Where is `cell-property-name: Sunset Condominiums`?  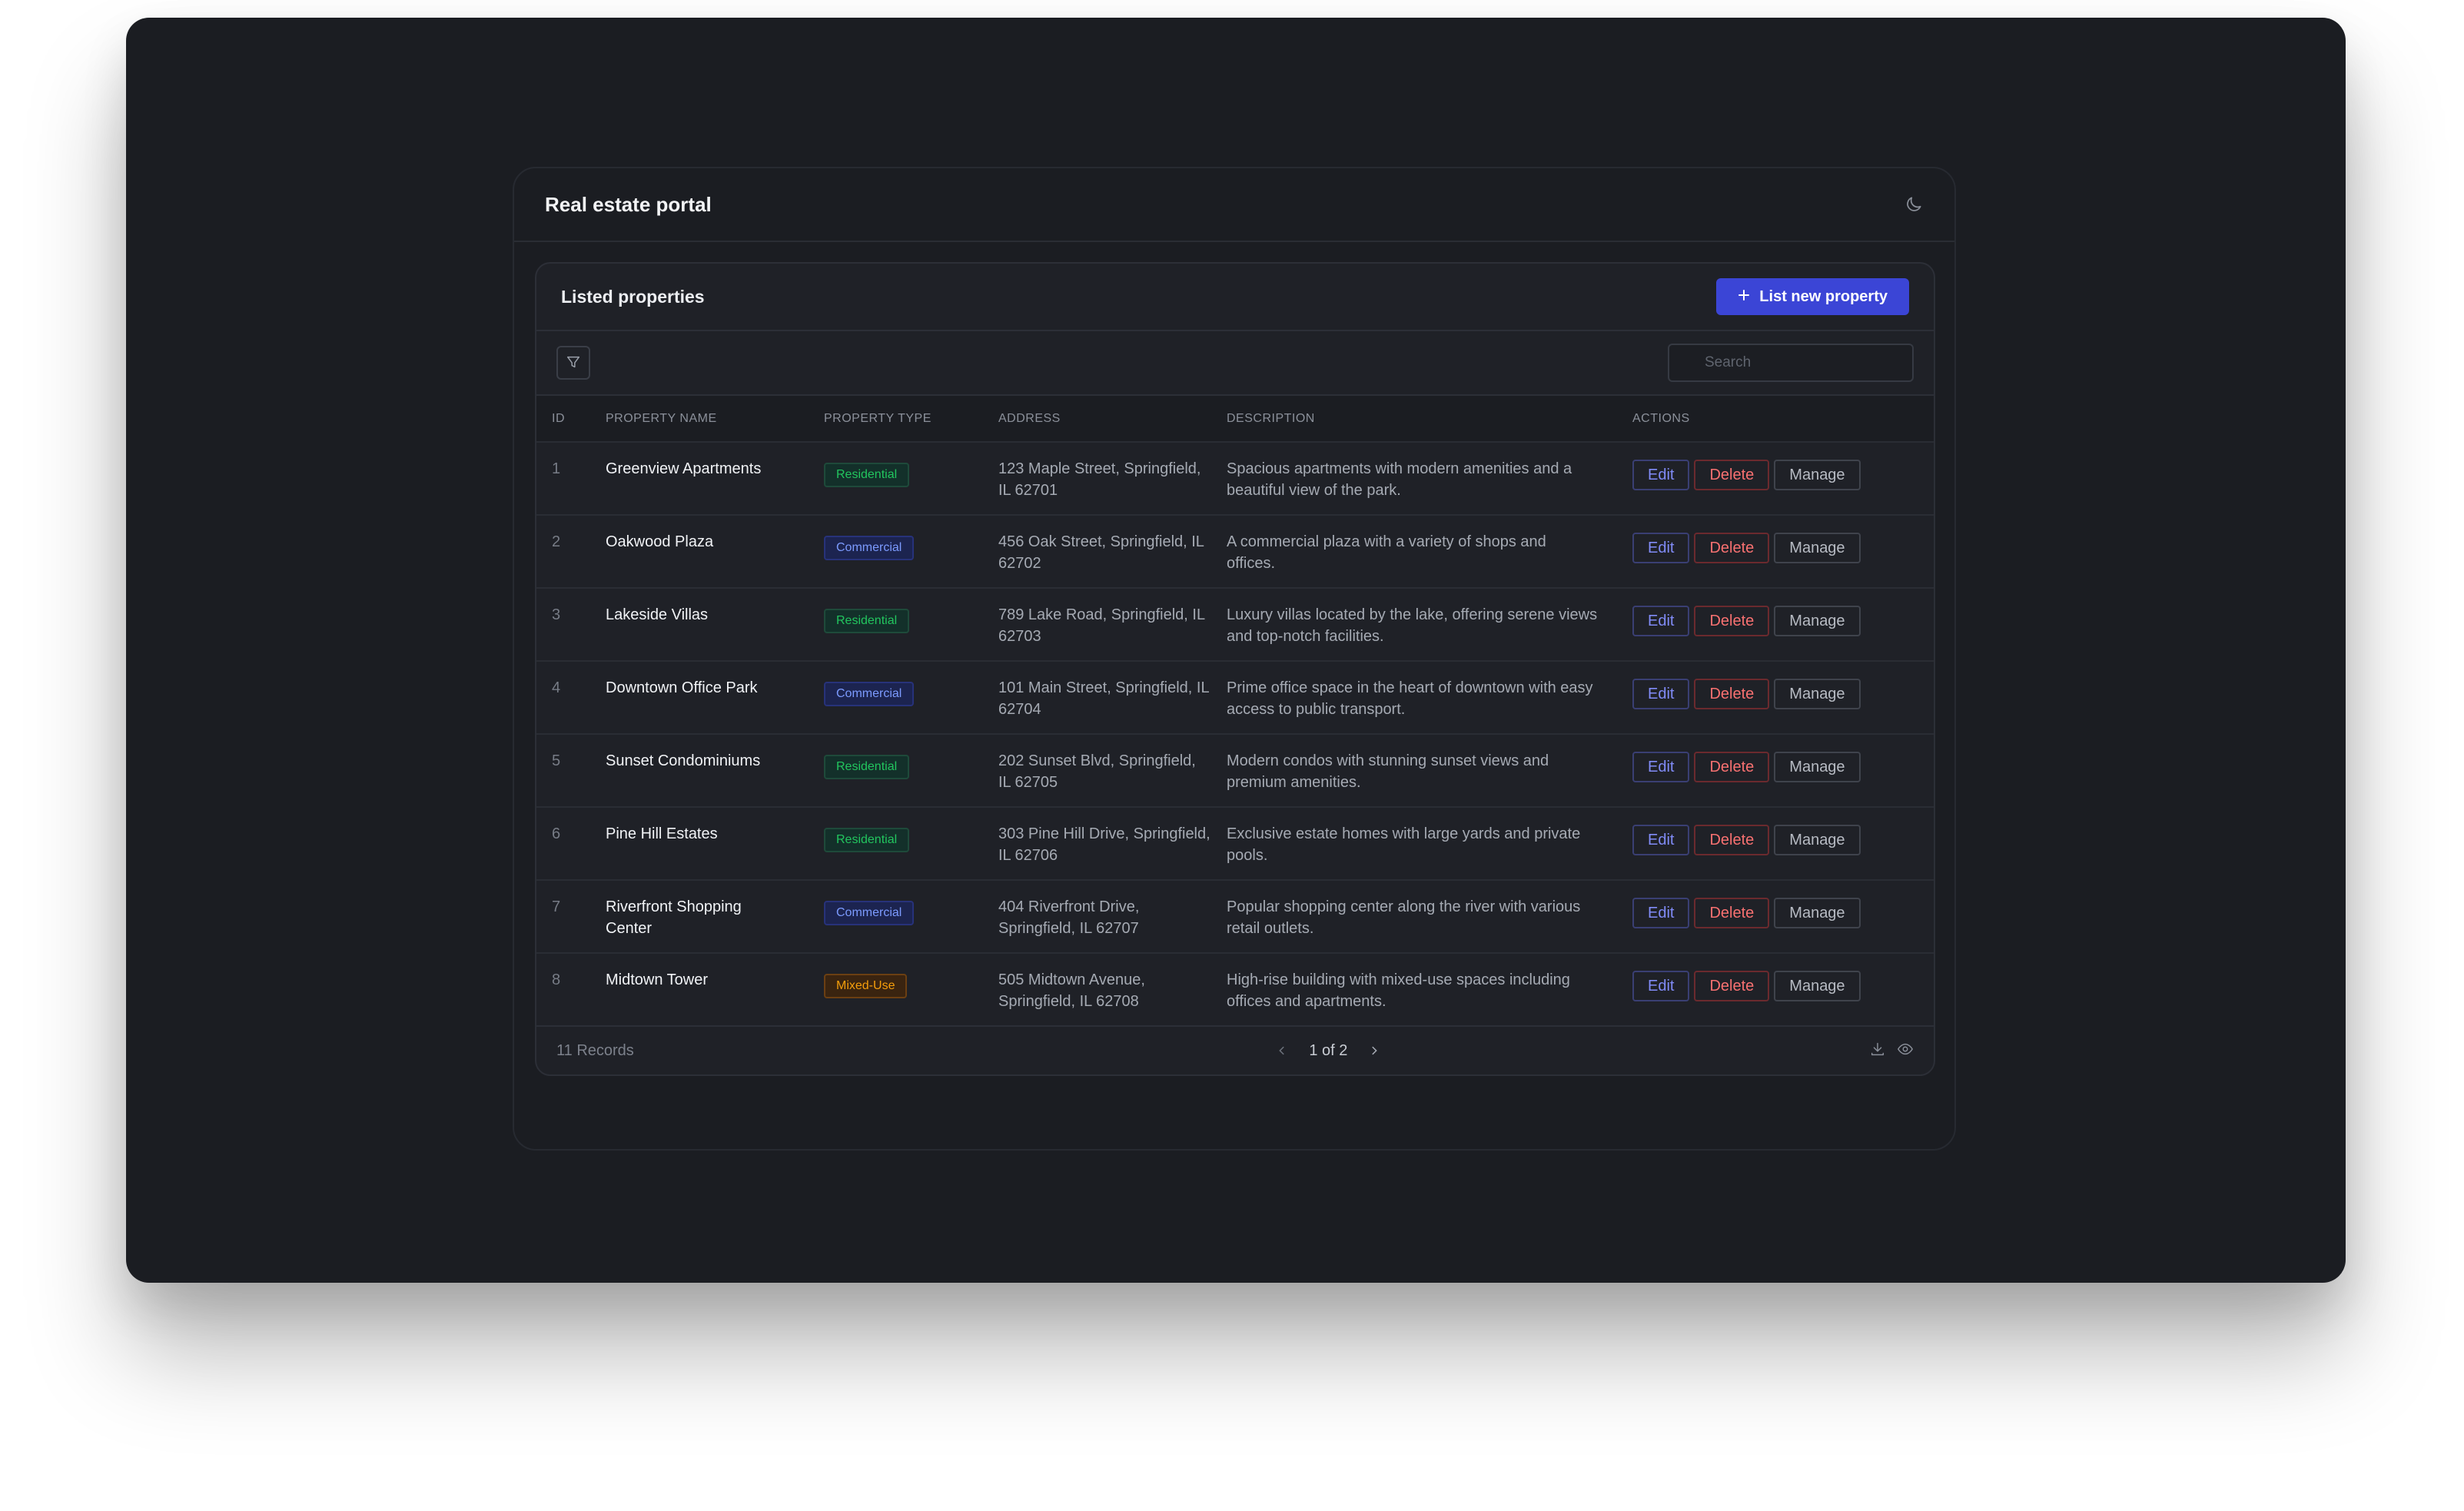
cell-property-name: Sunset Condominiums is located at coordinates (683, 760).